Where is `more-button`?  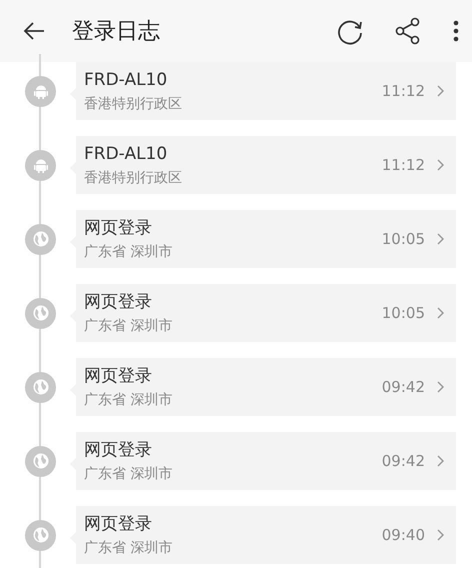
more-button is located at coordinates (456, 31).